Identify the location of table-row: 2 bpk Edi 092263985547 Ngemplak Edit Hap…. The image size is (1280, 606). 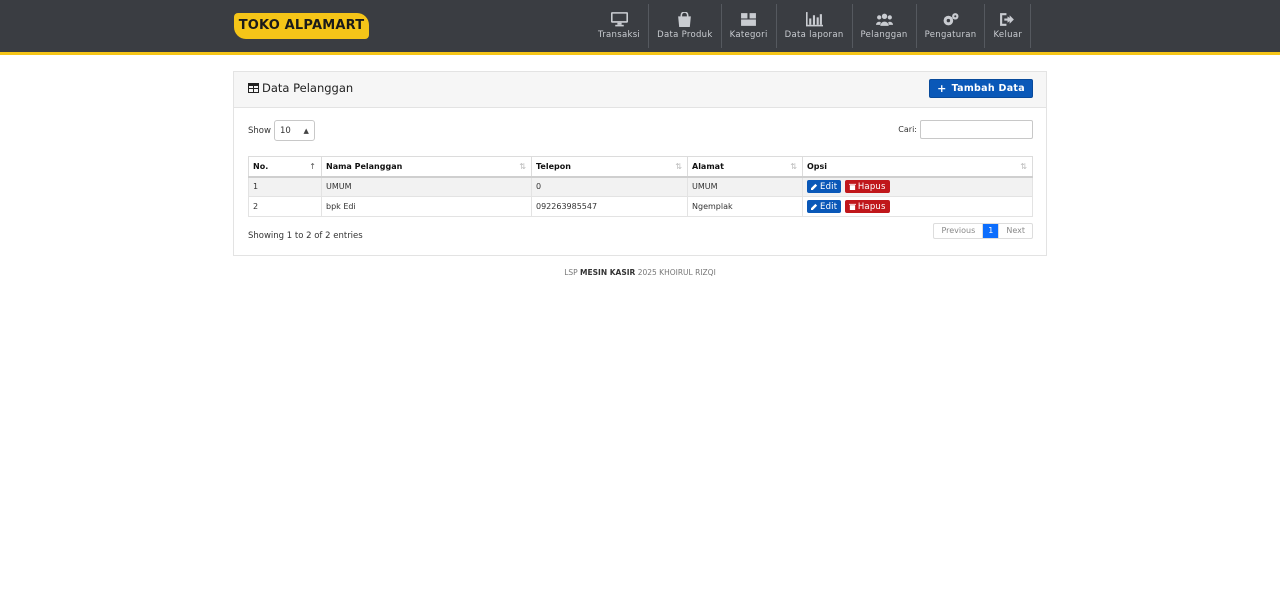
(640, 206).